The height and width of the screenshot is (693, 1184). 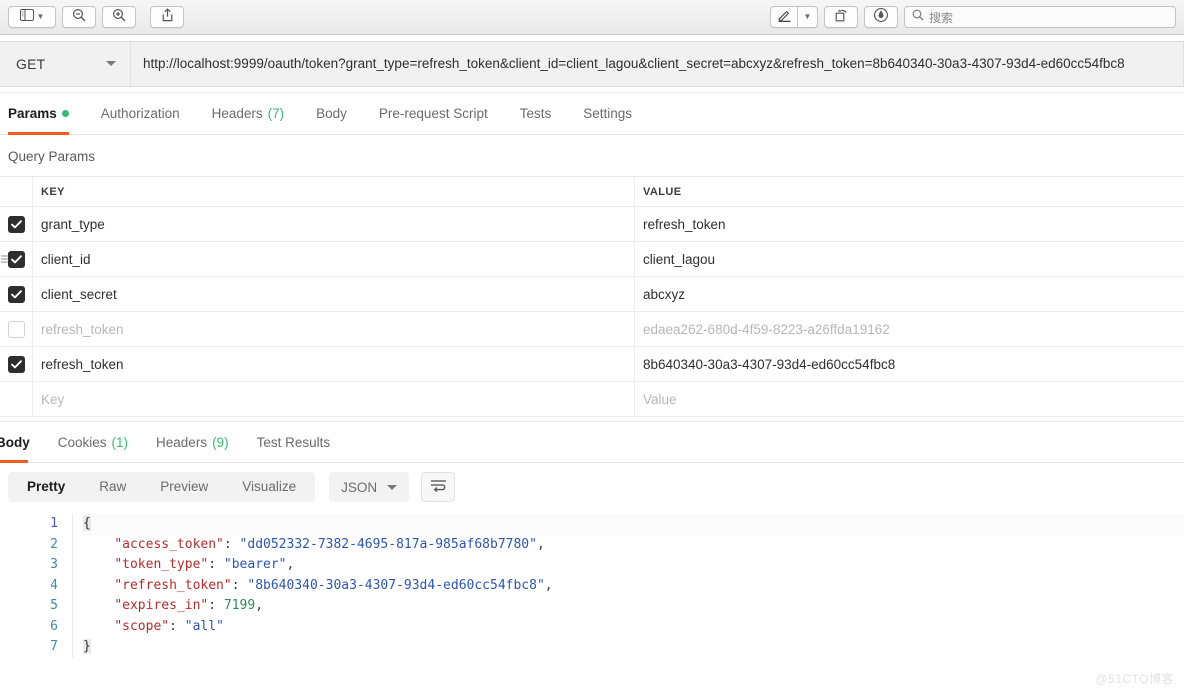 I want to click on http-method-label: GET, so click(x=31, y=63).